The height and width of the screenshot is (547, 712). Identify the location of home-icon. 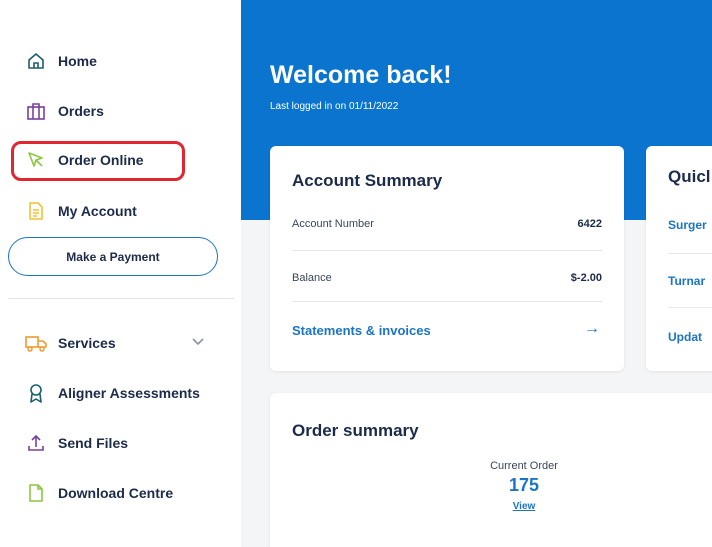
(36, 61).